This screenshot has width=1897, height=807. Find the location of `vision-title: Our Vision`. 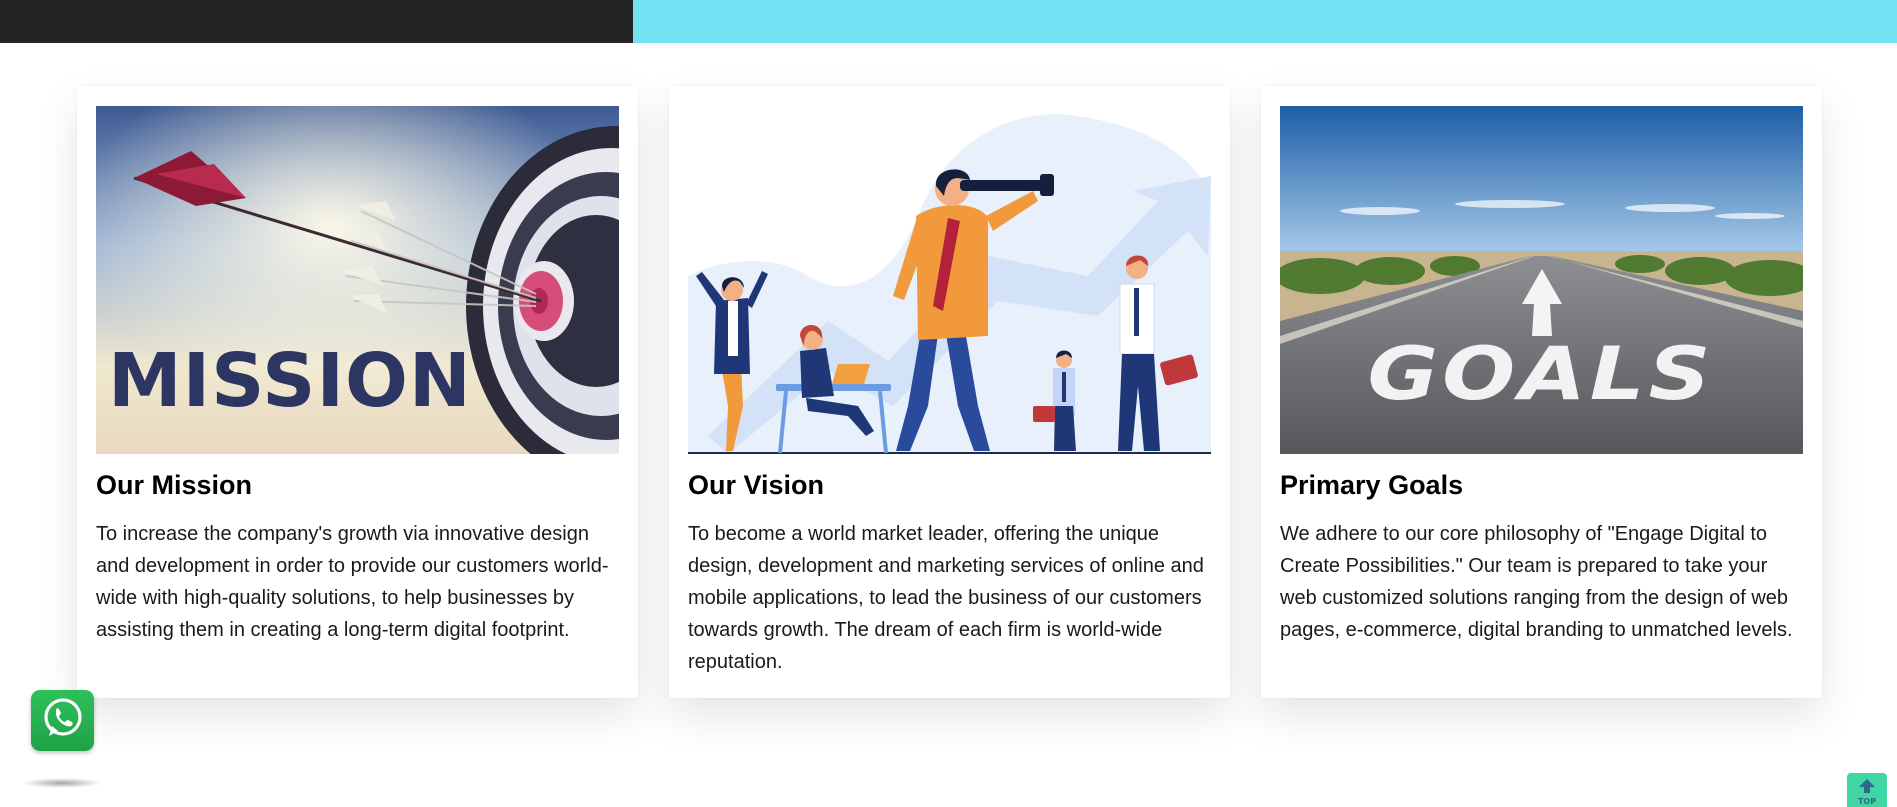

vision-title: Our Vision is located at coordinates (756, 485).